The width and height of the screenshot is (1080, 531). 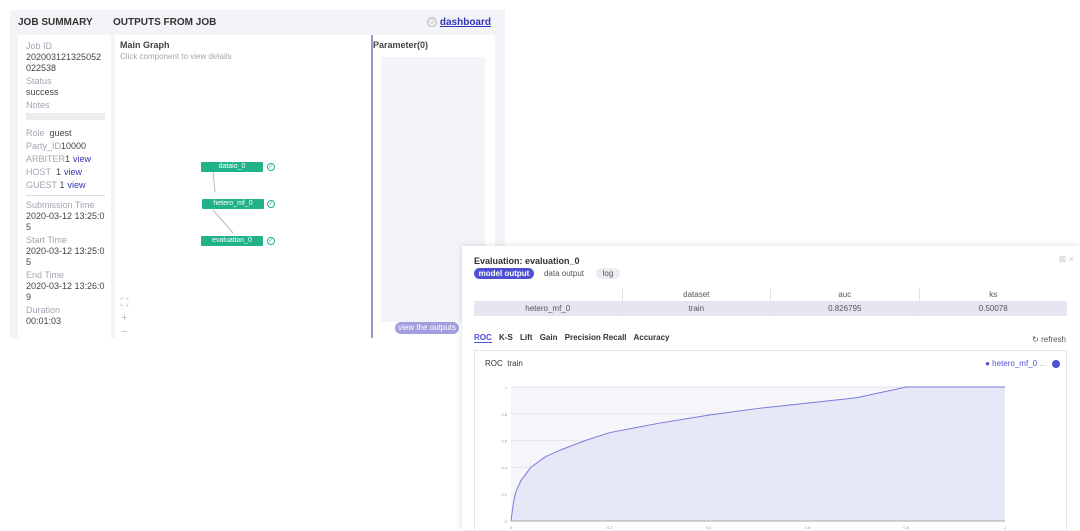 What do you see at coordinates (29, 227) in the screenshot?
I see `submission-time-value-cont: 5` at bounding box center [29, 227].